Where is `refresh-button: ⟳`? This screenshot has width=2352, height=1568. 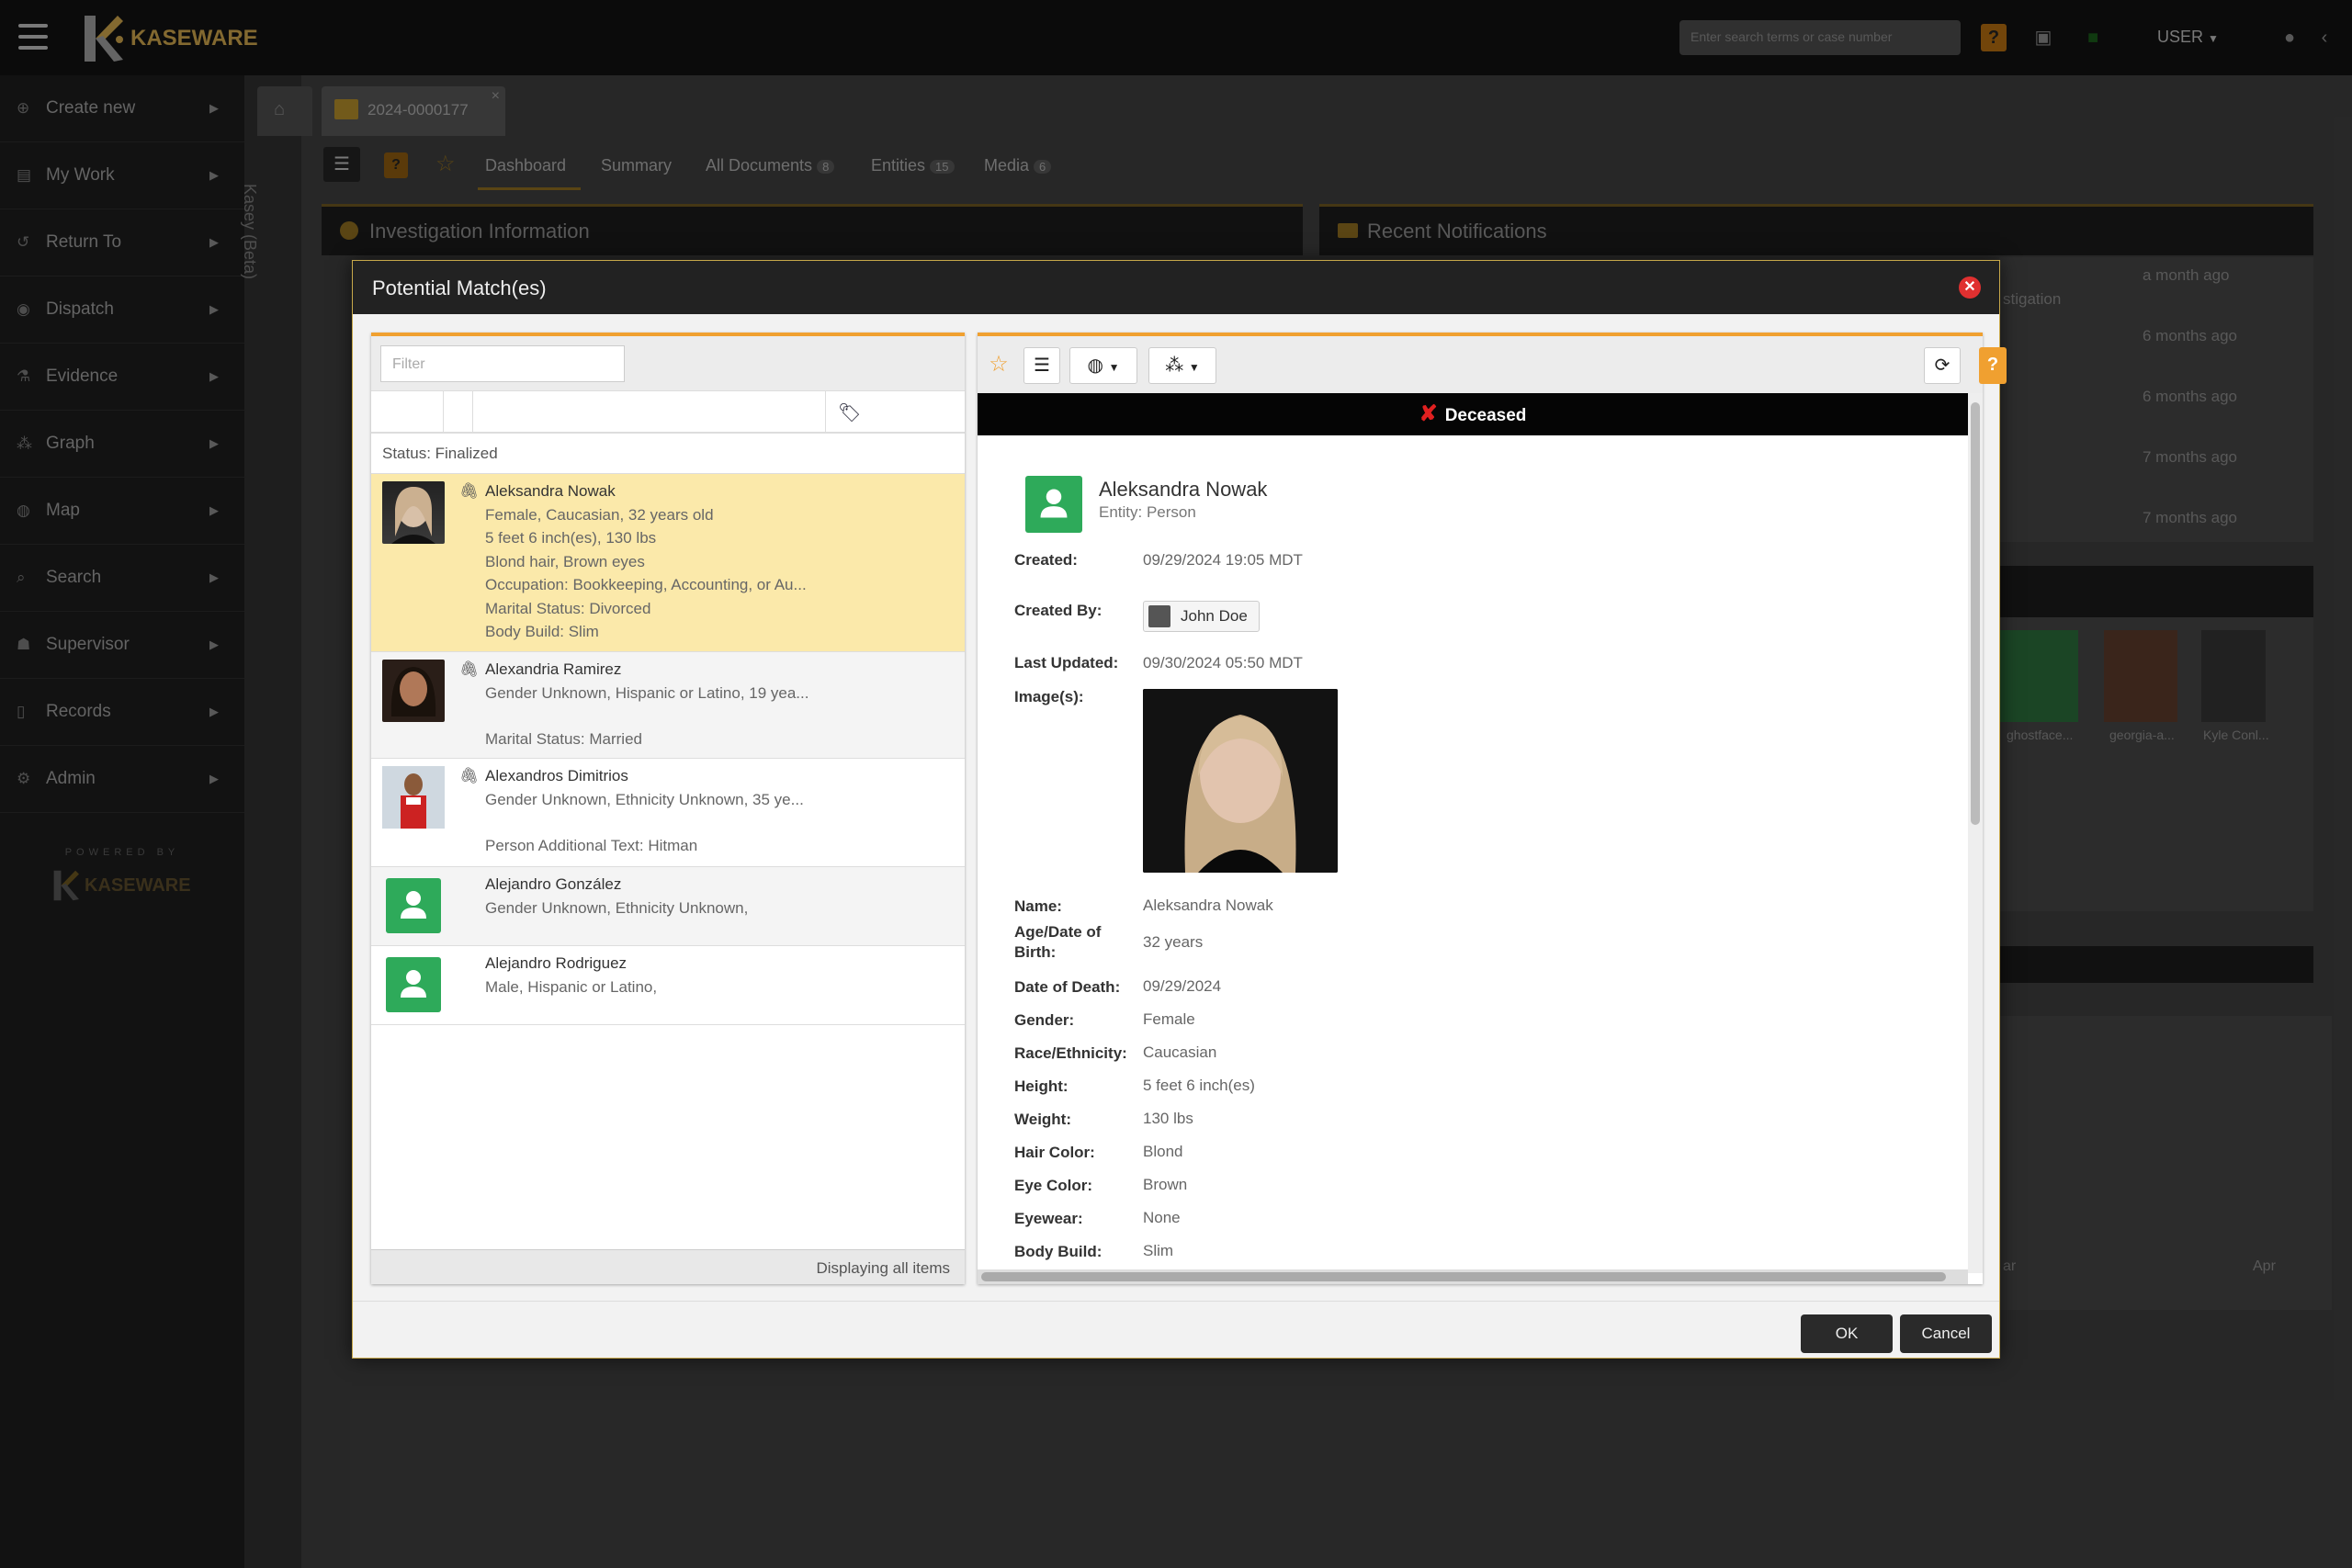 refresh-button: ⟳ is located at coordinates (1943, 365).